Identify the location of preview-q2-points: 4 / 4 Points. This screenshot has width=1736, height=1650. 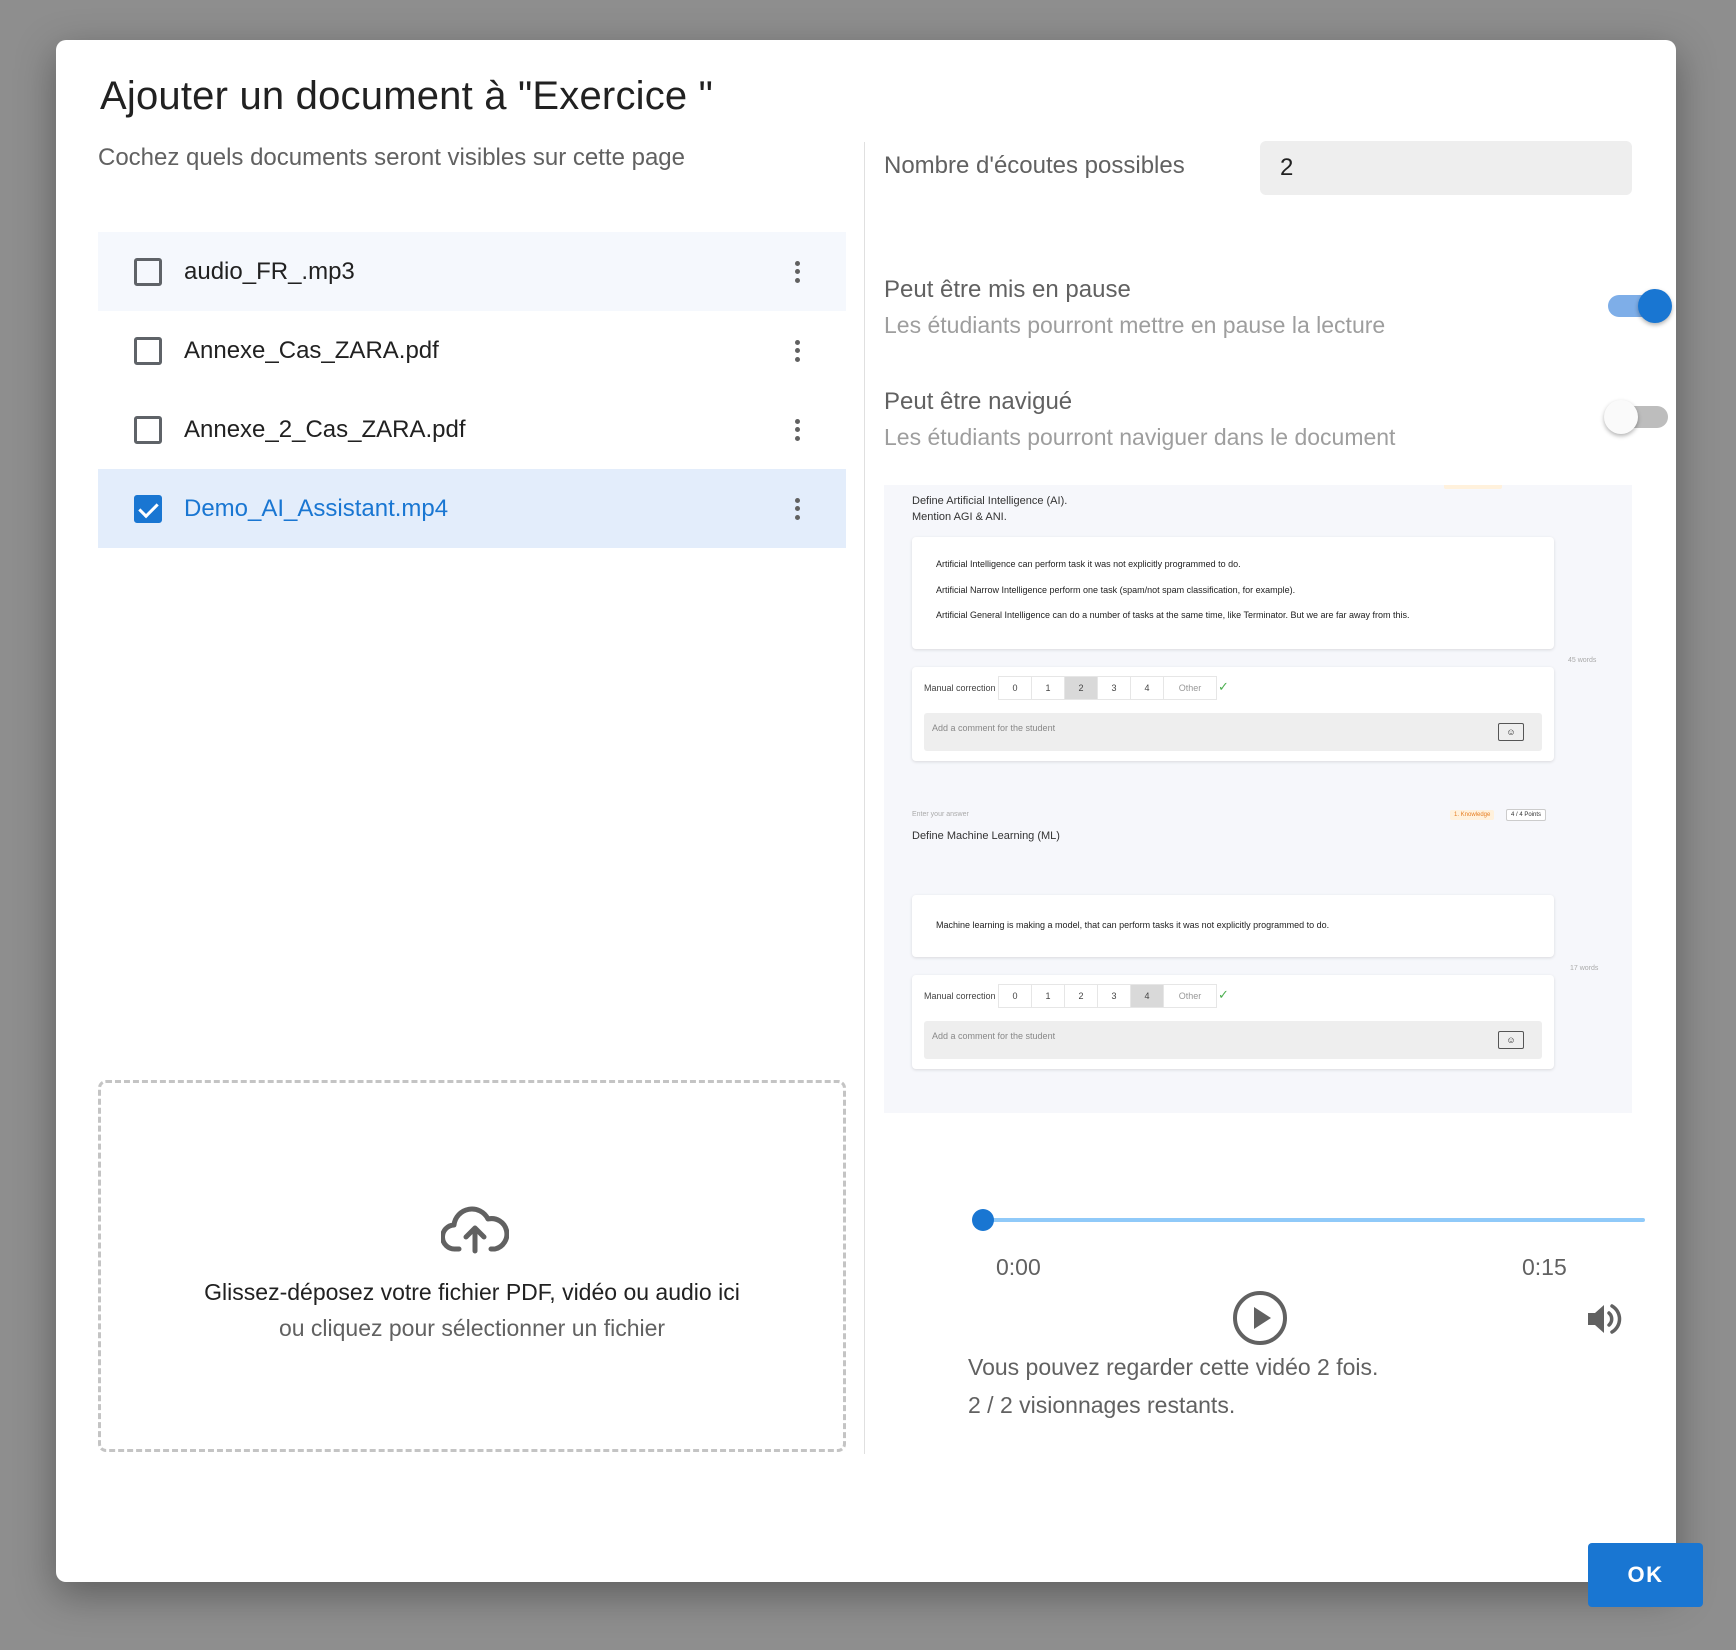
(1526, 815).